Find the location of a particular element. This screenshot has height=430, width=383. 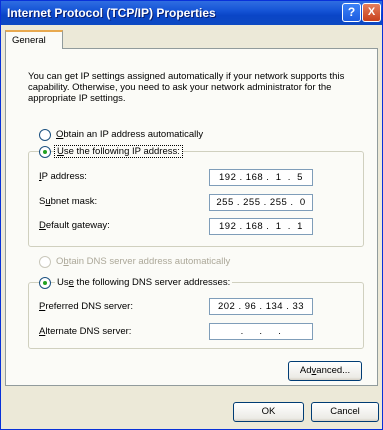

close-button: X is located at coordinates (371, 12).